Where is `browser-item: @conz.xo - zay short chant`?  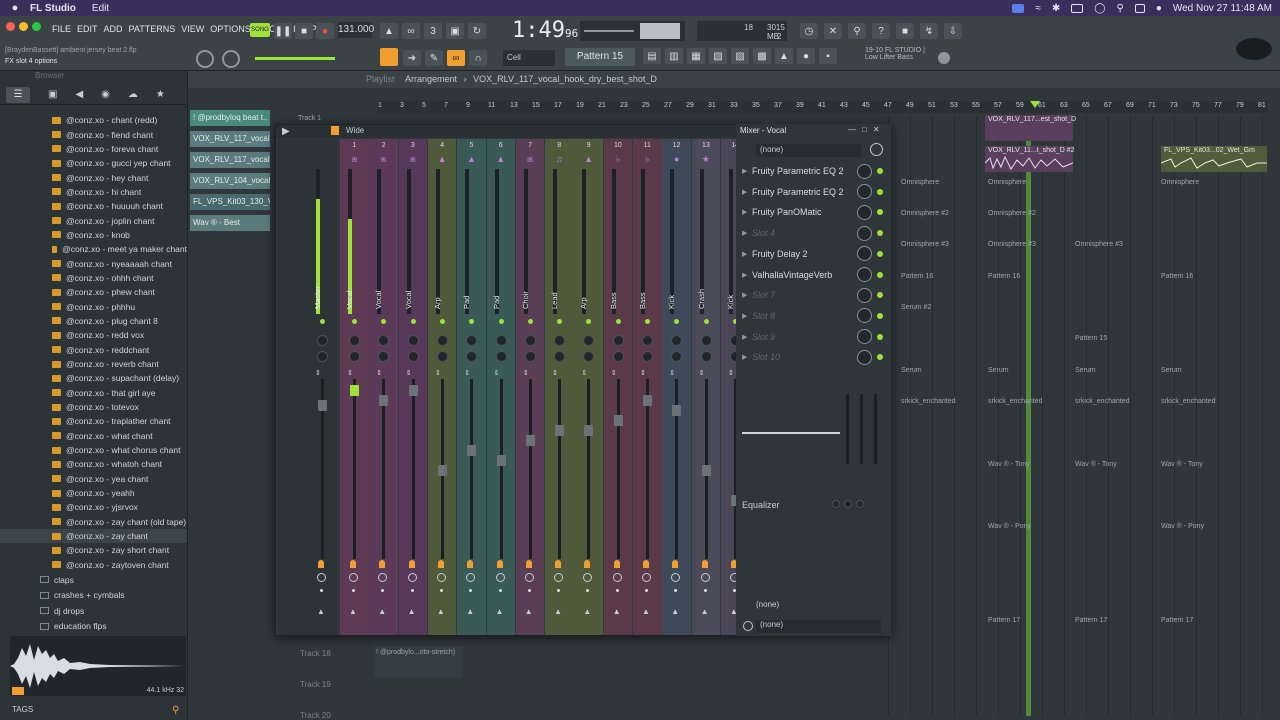
browser-item: @conz.xo - zay short chant is located at coordinates (93, 550).